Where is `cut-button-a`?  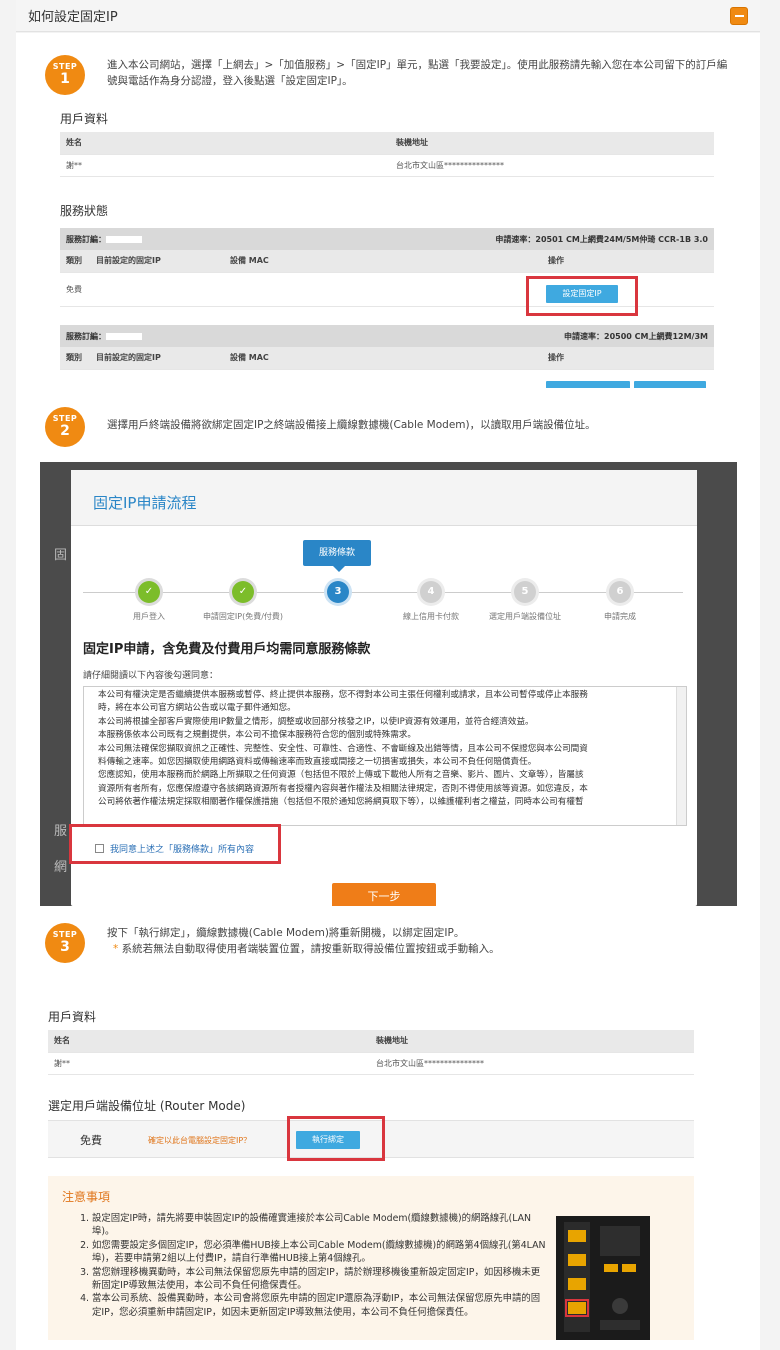 cut-button-a is located at coordinates (588, 384).